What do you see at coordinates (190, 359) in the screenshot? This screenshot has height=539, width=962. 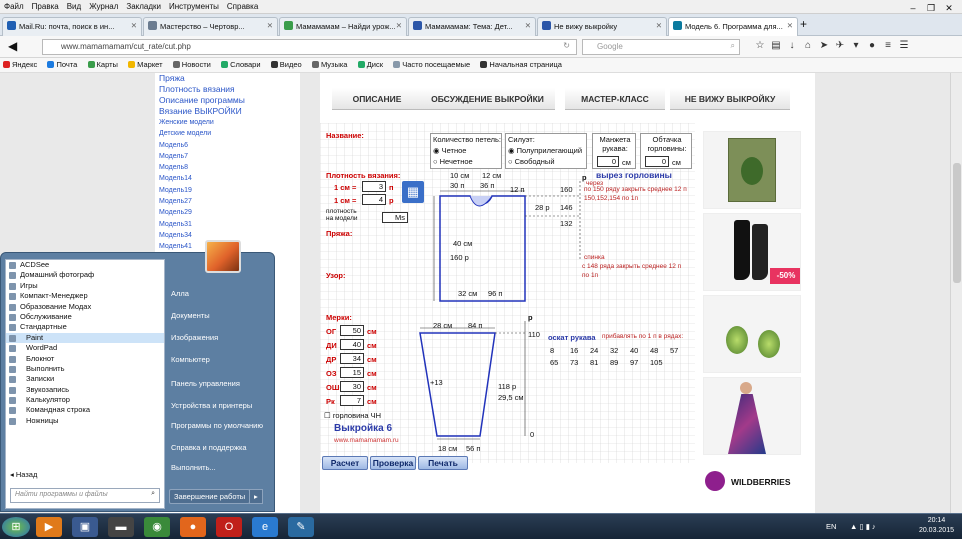 I see `start-computer: Компьютер` at bounding box center [190, 359].